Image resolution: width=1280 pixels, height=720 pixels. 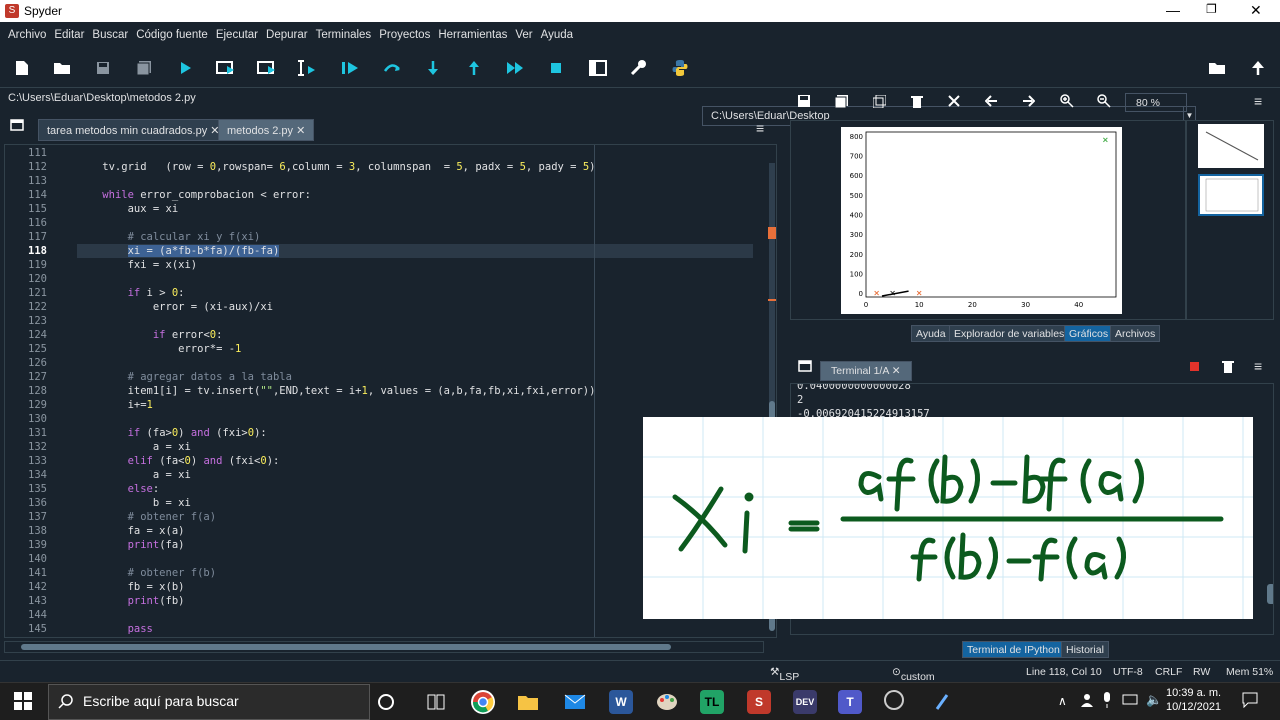 I want to click on editor-horizontal-scrollbar, so click(x=384, y=647).